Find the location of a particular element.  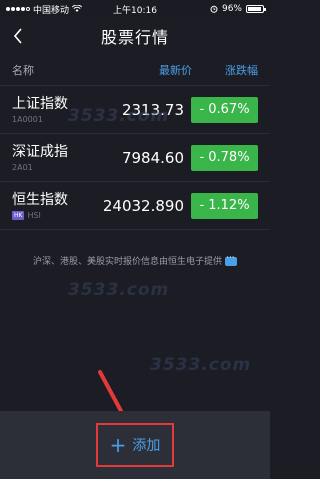

hk-market-tag: HK is located at coordinates (18, 215).